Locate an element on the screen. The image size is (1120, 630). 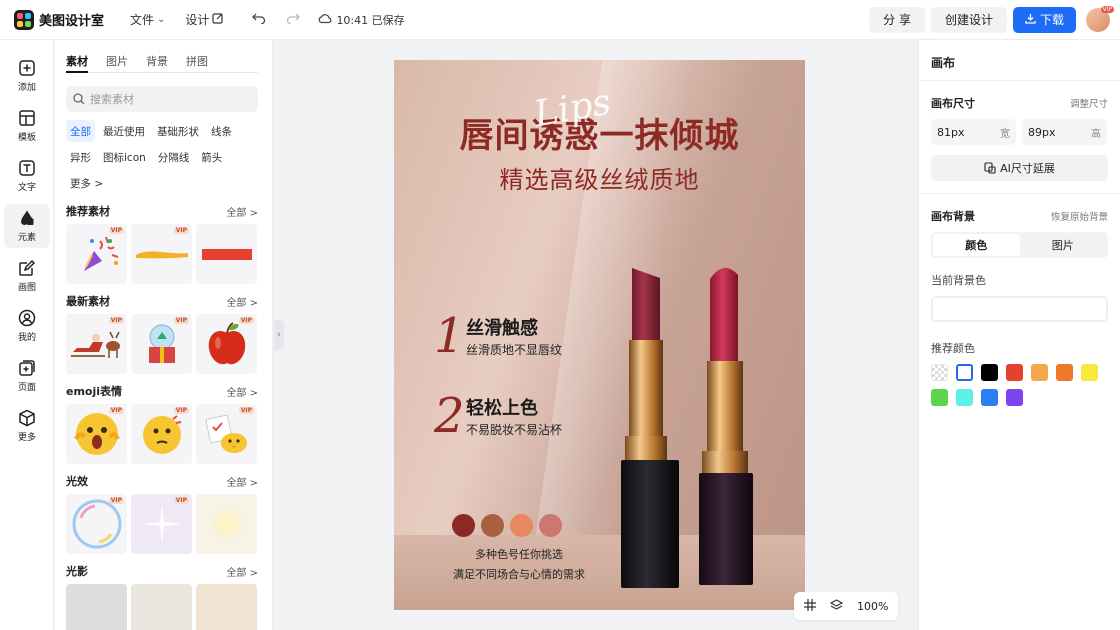
tab-images: 图片 is located at coordinates (117, 62).